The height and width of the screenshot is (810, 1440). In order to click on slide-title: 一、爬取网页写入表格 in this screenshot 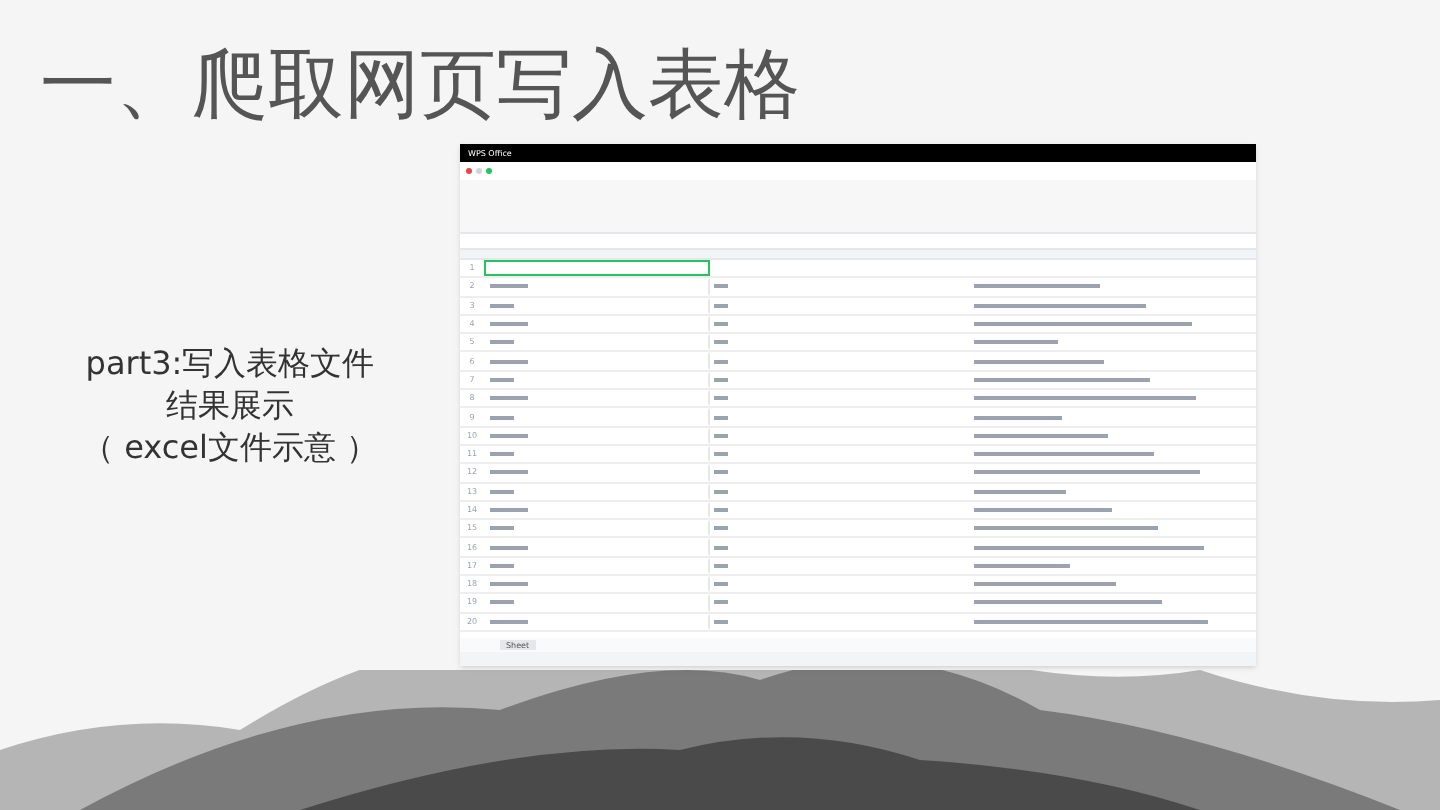, I will do `click(420, 83)`.